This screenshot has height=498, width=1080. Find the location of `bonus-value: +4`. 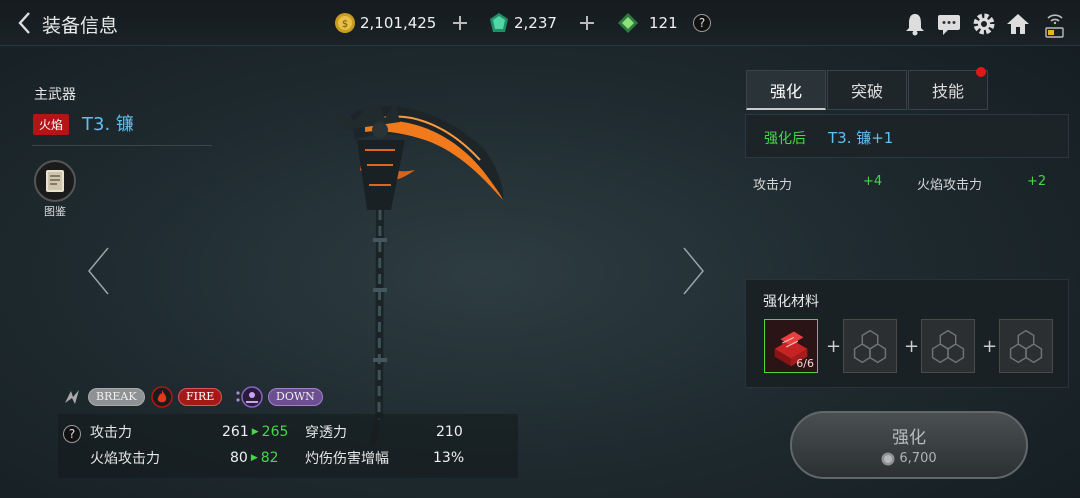

bonus-value: +4 is located at coordinates (873, 181).